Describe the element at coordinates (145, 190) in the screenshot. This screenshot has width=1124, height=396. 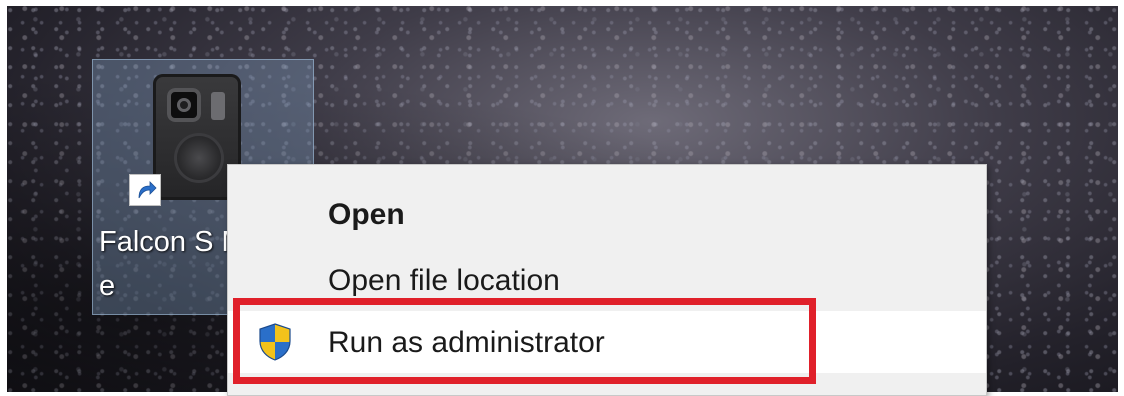
I see `shortcut-arrow-icon` at that location.